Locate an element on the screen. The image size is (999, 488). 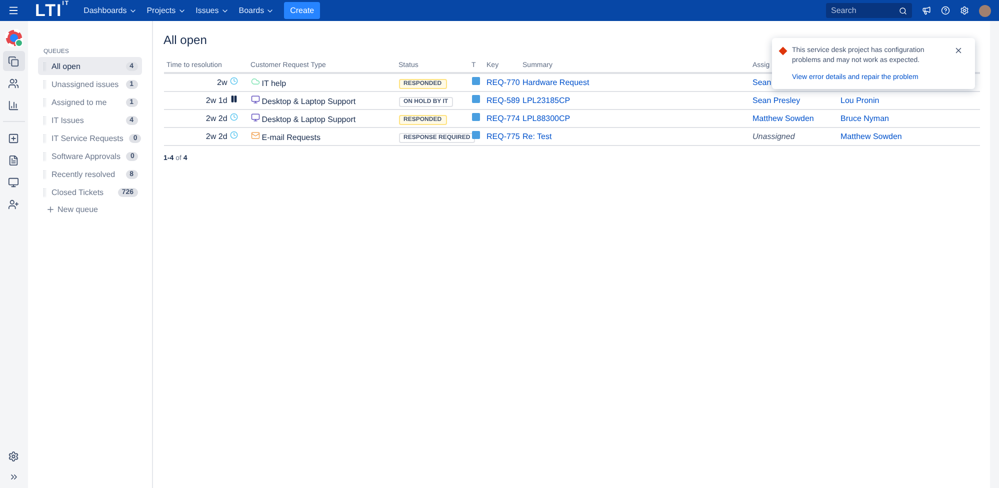
menu-icon is located at coordinates (13, 10).